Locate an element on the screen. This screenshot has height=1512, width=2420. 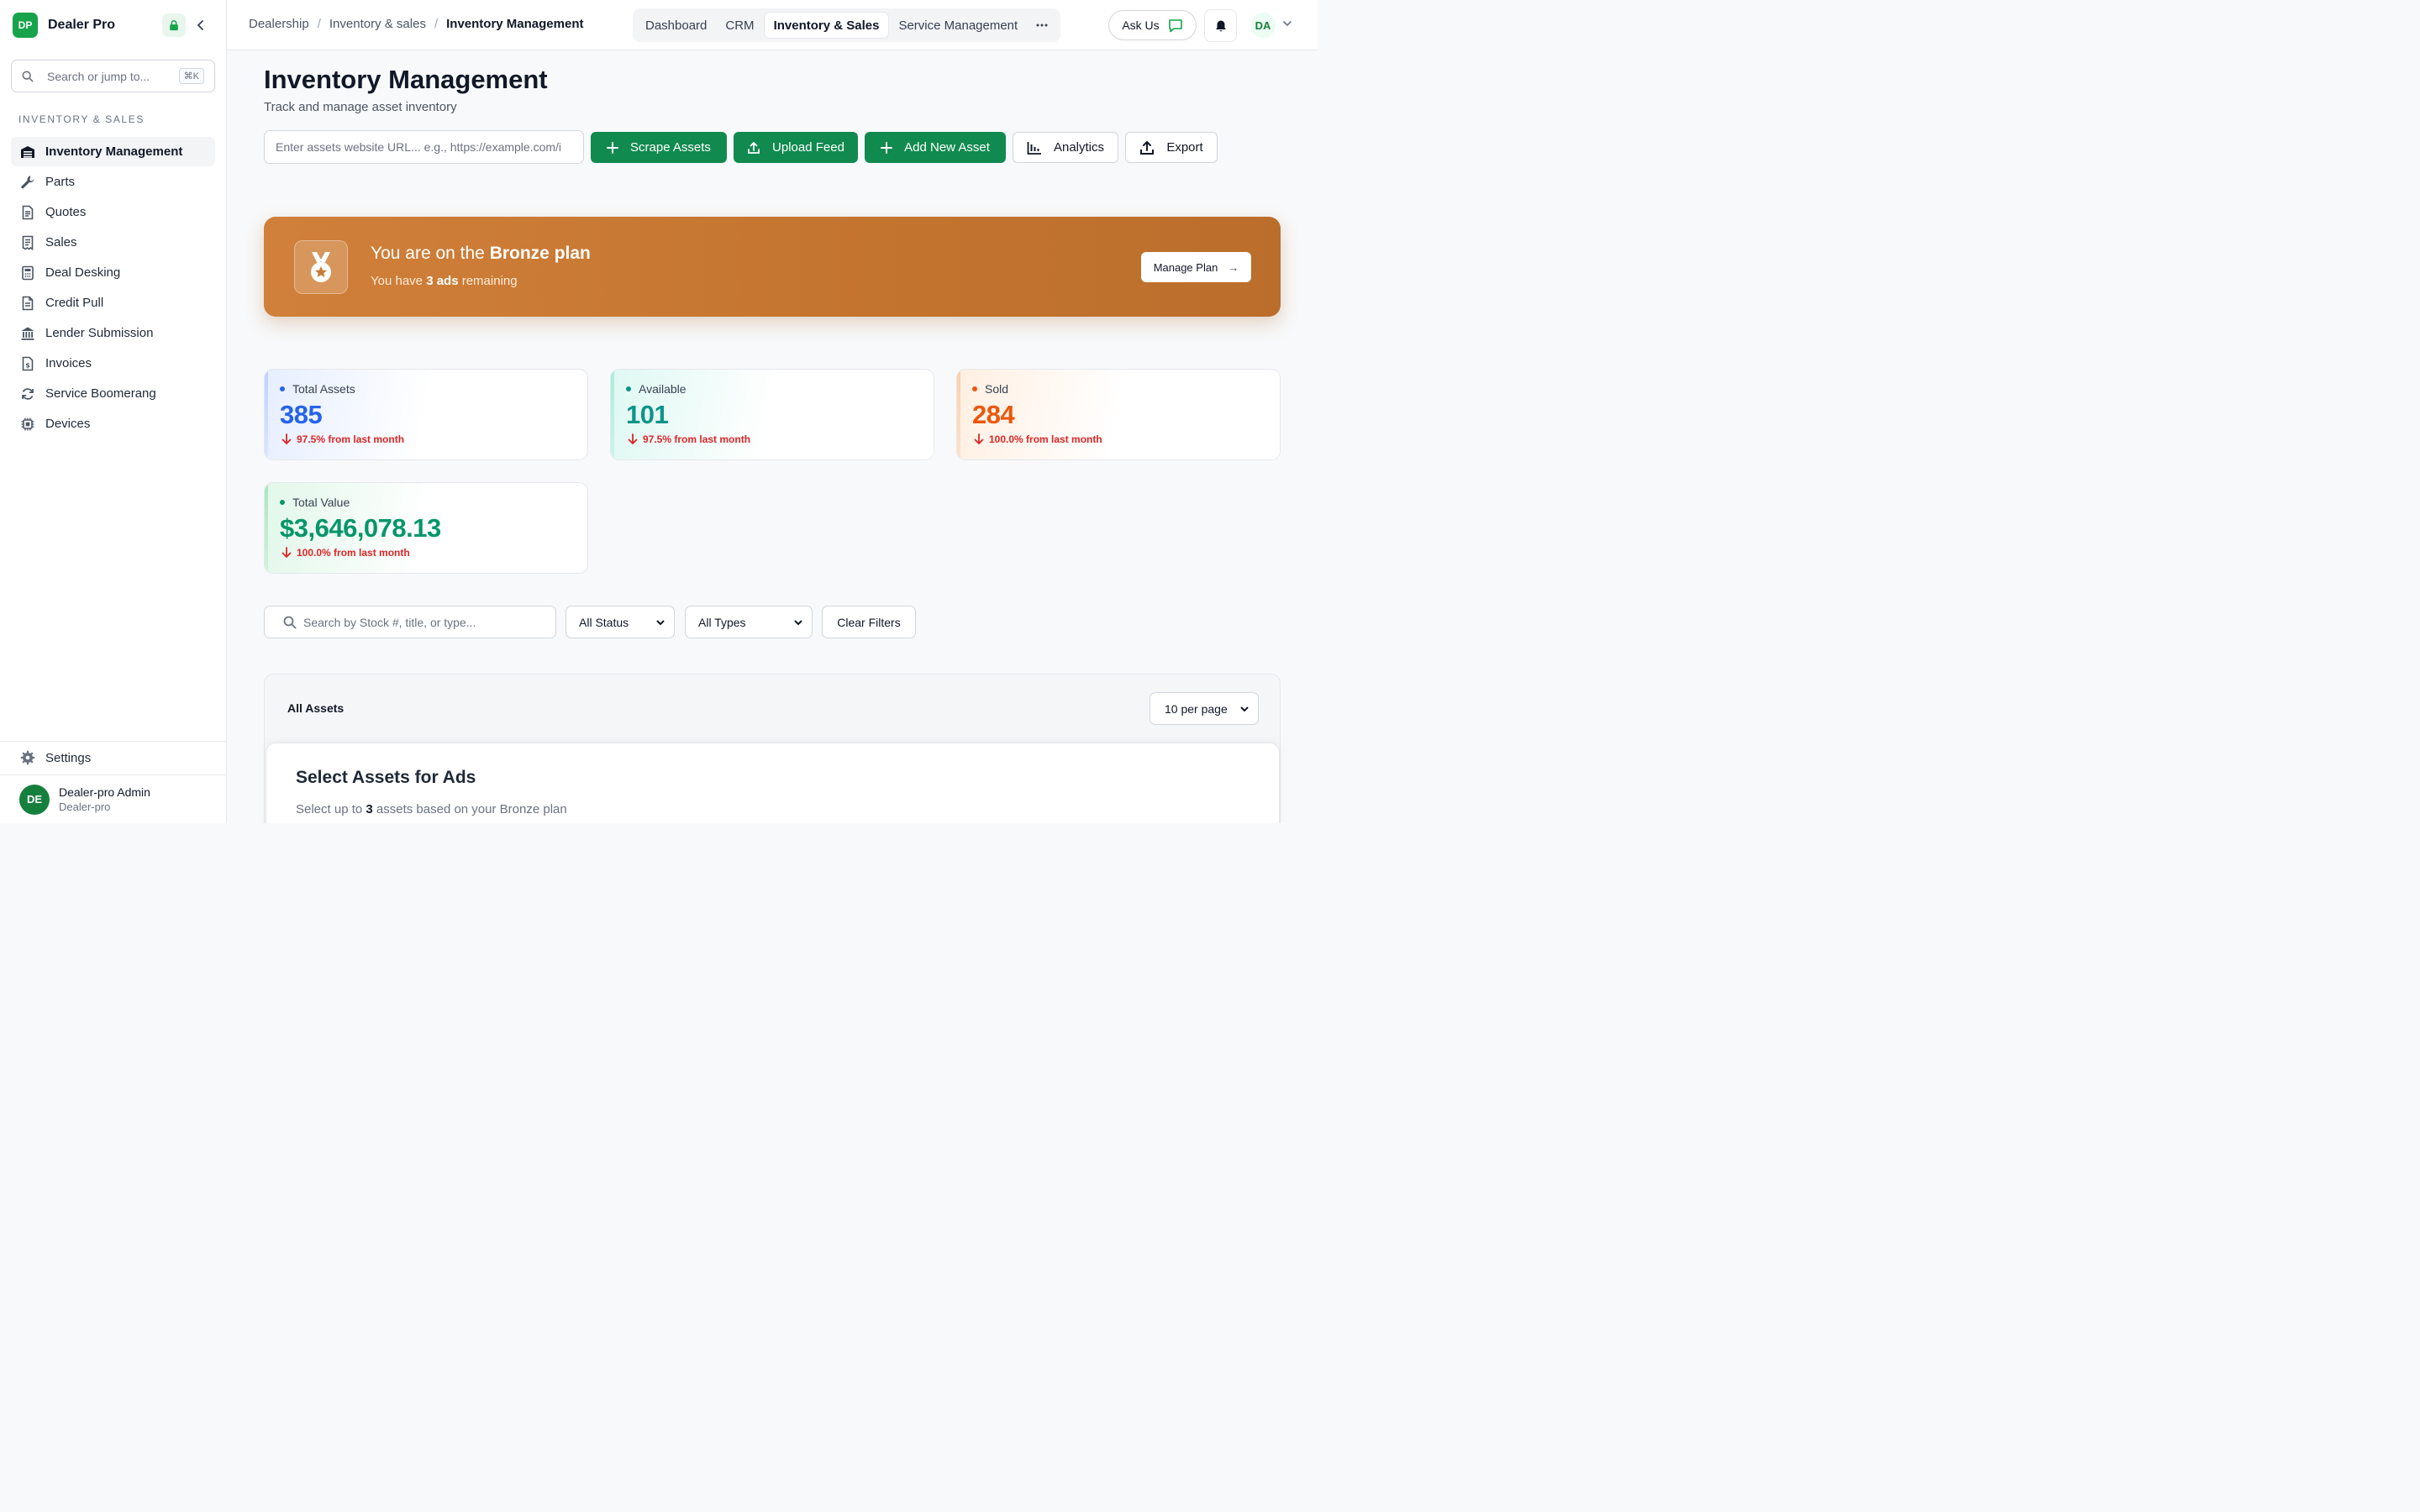
stat-change: 97.5% from last month is located at coordinates (689, 439).